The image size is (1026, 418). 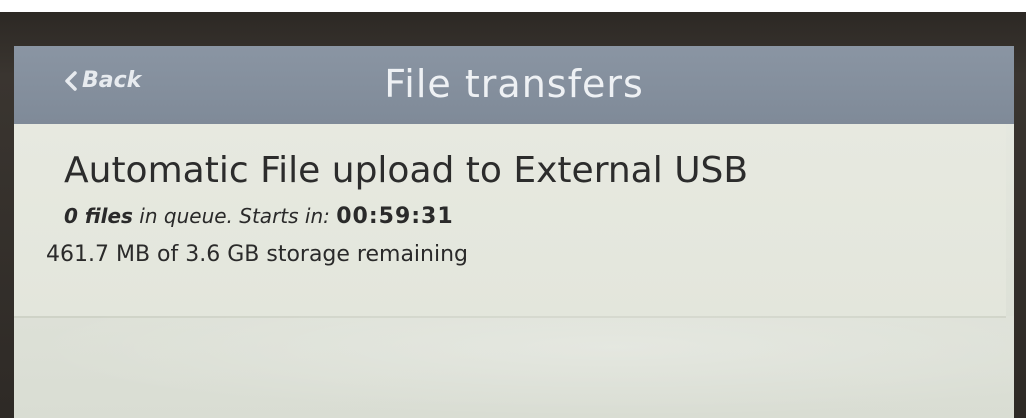 I want to click on queue-status: 0 files in queue. Starts in: 00:59:31, so click(x=259, y=216).